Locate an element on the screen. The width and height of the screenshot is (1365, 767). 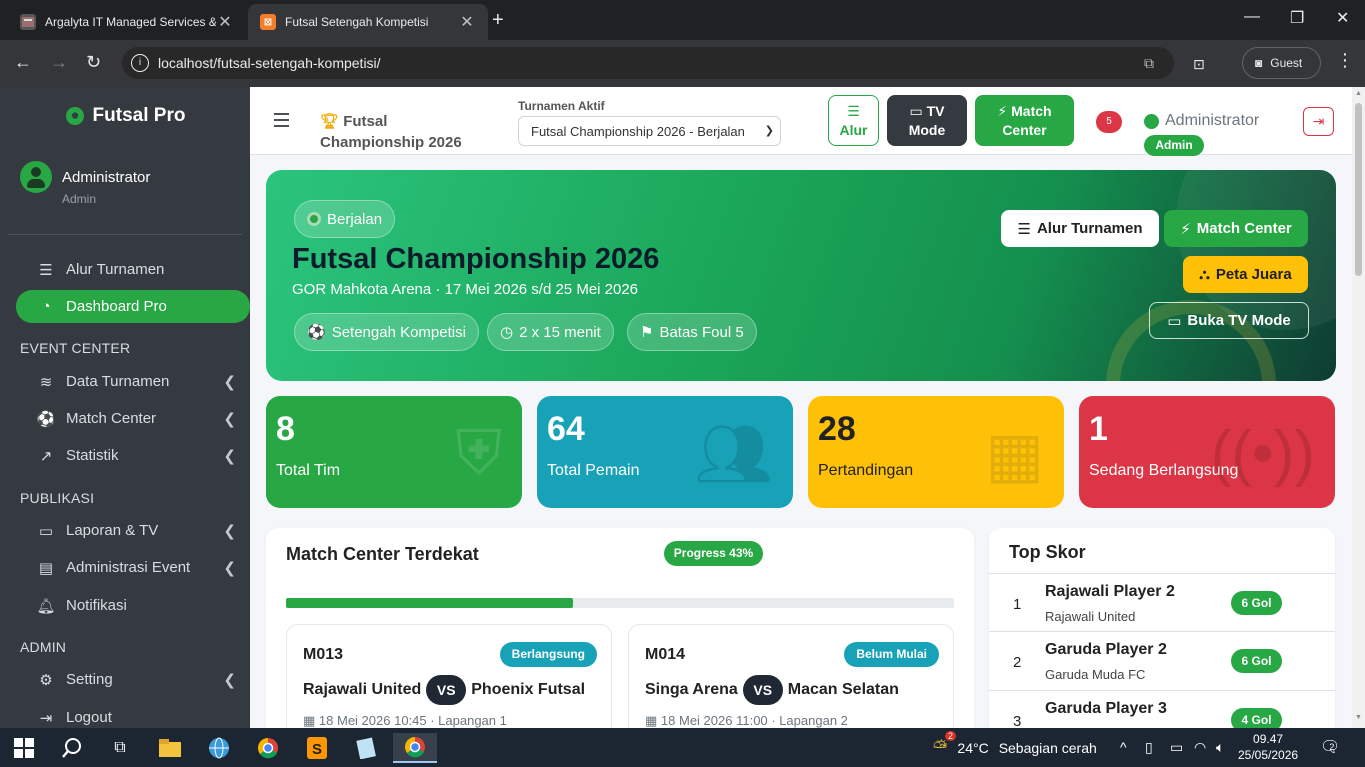
scroll-up-icon: ▲ is located at coordinates (1358, 93).